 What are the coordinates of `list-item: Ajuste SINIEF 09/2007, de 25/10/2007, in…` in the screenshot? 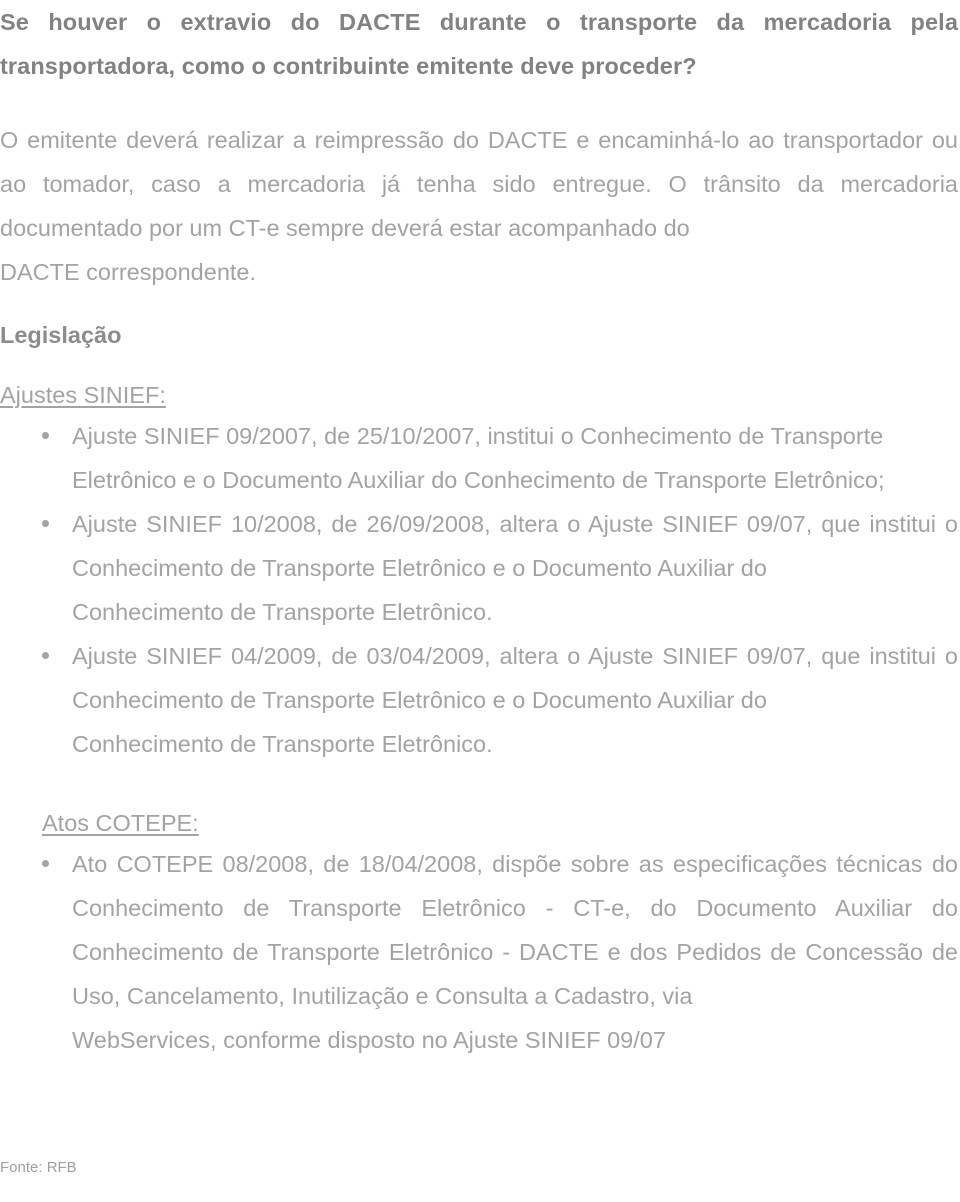 It's located at (479, 458).